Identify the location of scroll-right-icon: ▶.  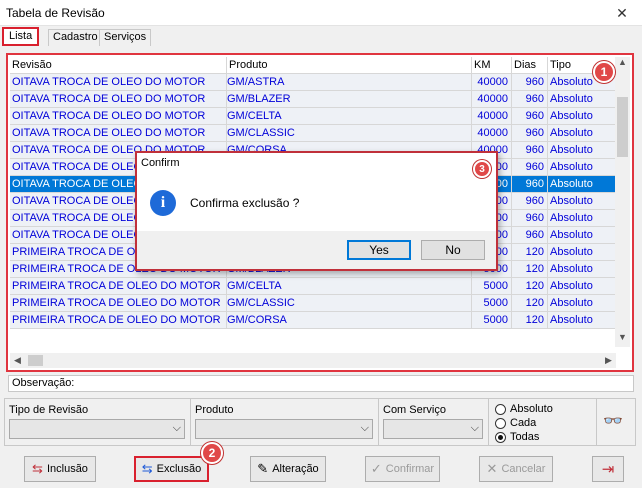
(608, 360).